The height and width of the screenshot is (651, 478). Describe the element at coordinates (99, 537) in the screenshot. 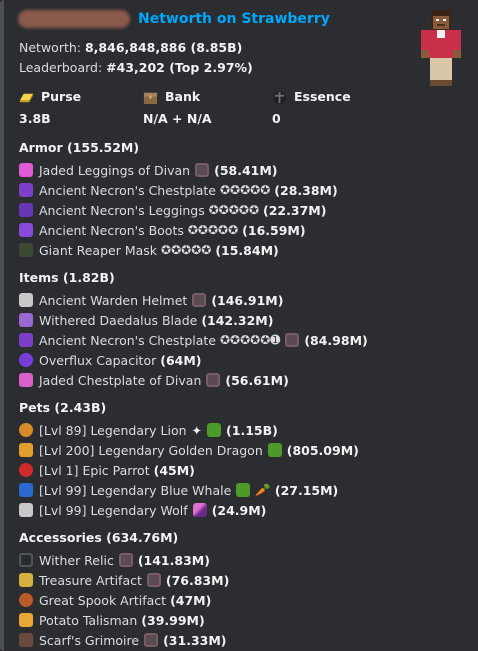

I see `accessories-section-title: Accessories (634.76M)` at that location.